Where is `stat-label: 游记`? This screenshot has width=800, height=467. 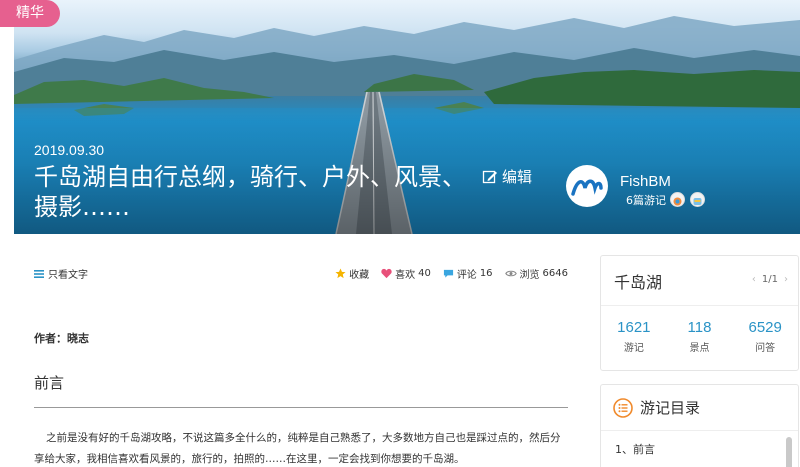
stat-label: 游记 is located at coordinates (633, 348).